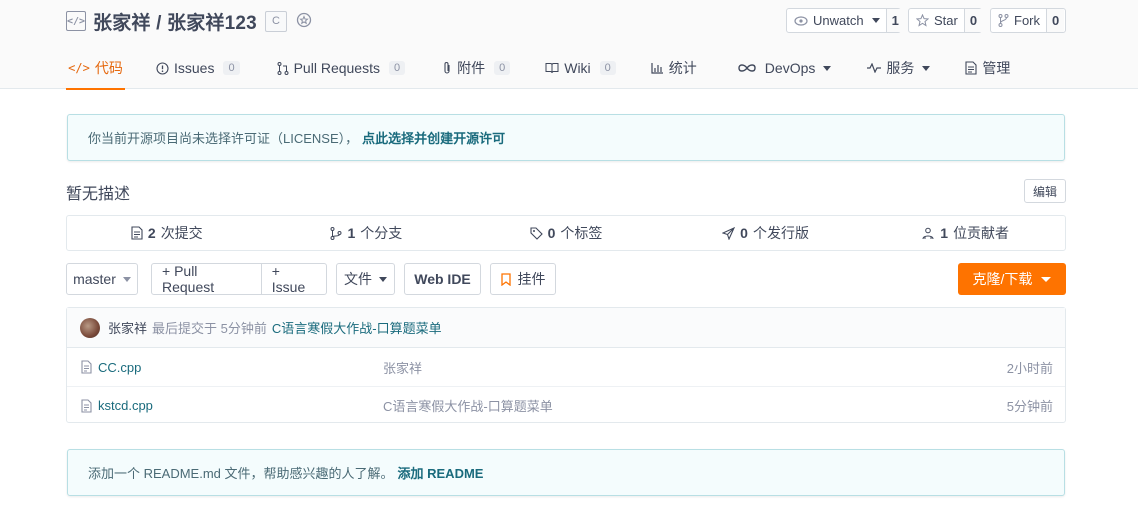  I want to click on branches-stat: 1 个分支, so click(367, 233).